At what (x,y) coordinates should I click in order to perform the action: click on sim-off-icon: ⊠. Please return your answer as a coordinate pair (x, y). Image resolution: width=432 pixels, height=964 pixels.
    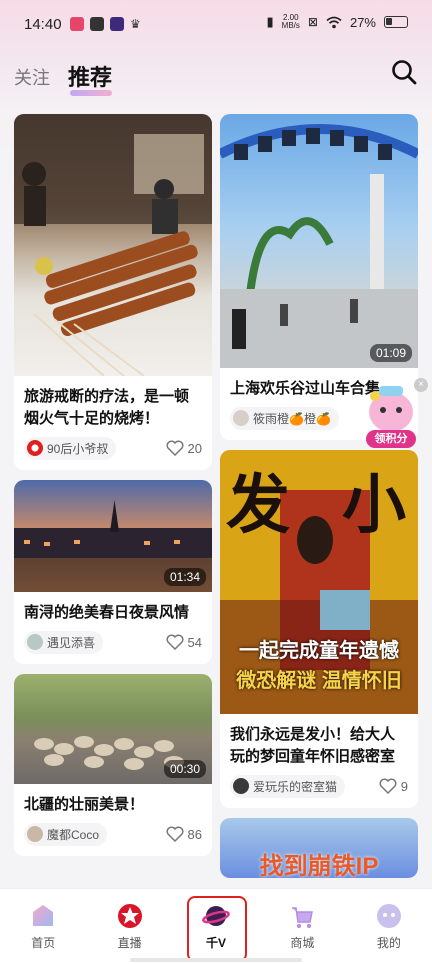
    Looking at the image, I should click on (312, 22).